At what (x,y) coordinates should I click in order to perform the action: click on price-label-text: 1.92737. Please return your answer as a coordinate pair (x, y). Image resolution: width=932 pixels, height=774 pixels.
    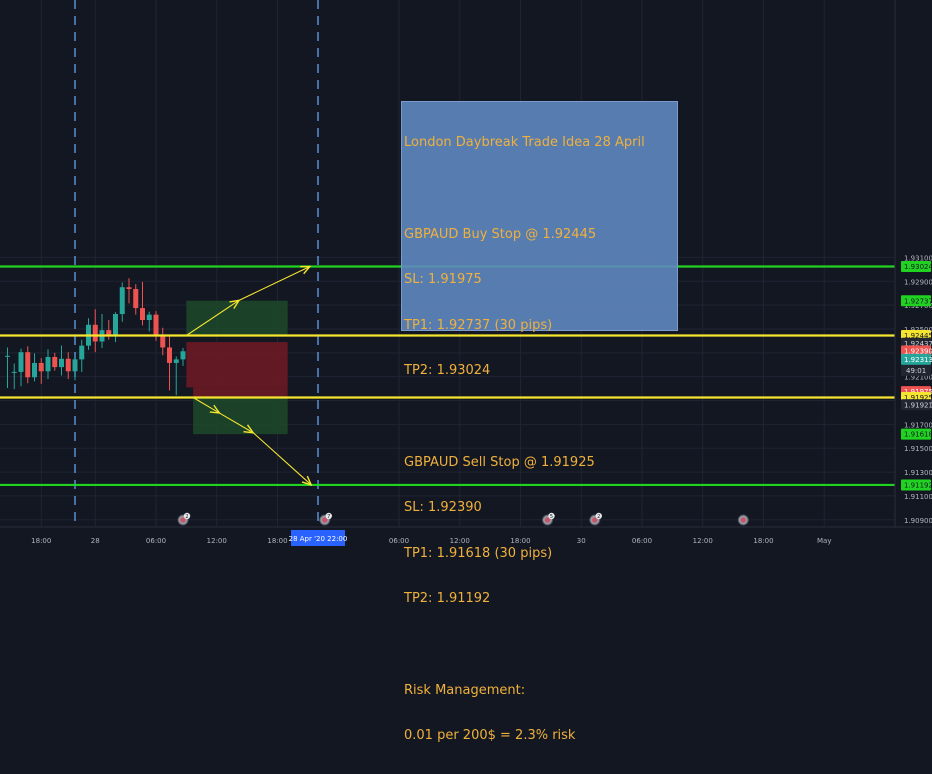
    Looking at the image, I should click on (918, 301).